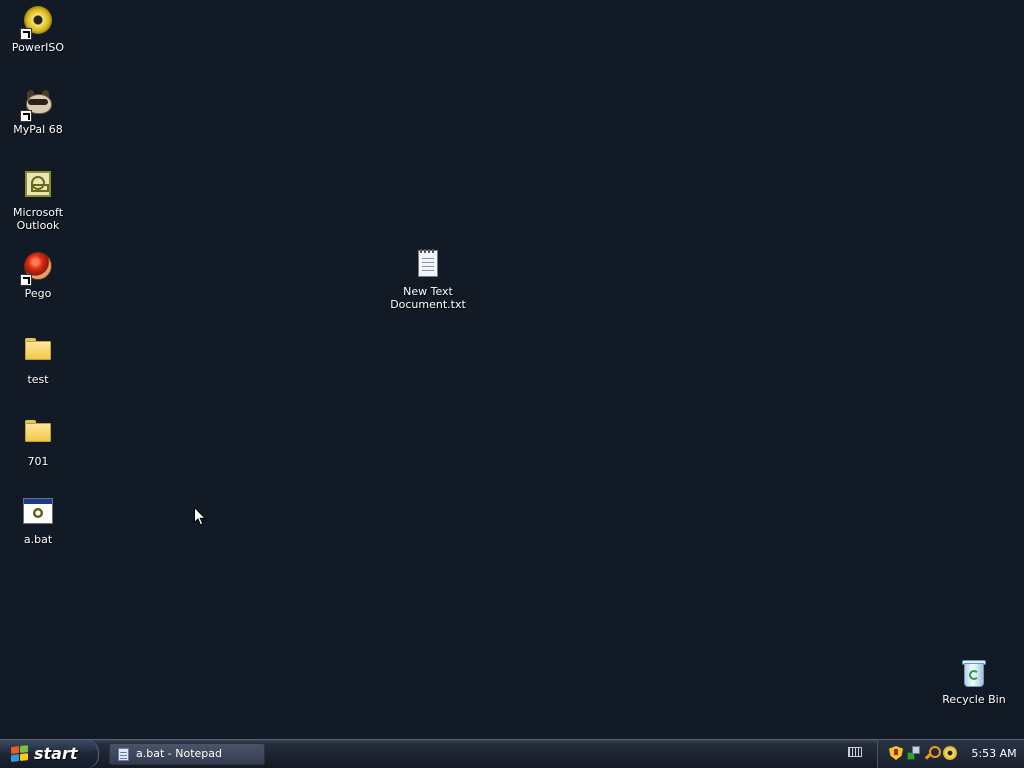 This screenshot has width=1024, height=768. Describe the element at coordinates (179, 753) in the screenshot. I see `taskbar-button-label: a.bat - Notepad` at that location.